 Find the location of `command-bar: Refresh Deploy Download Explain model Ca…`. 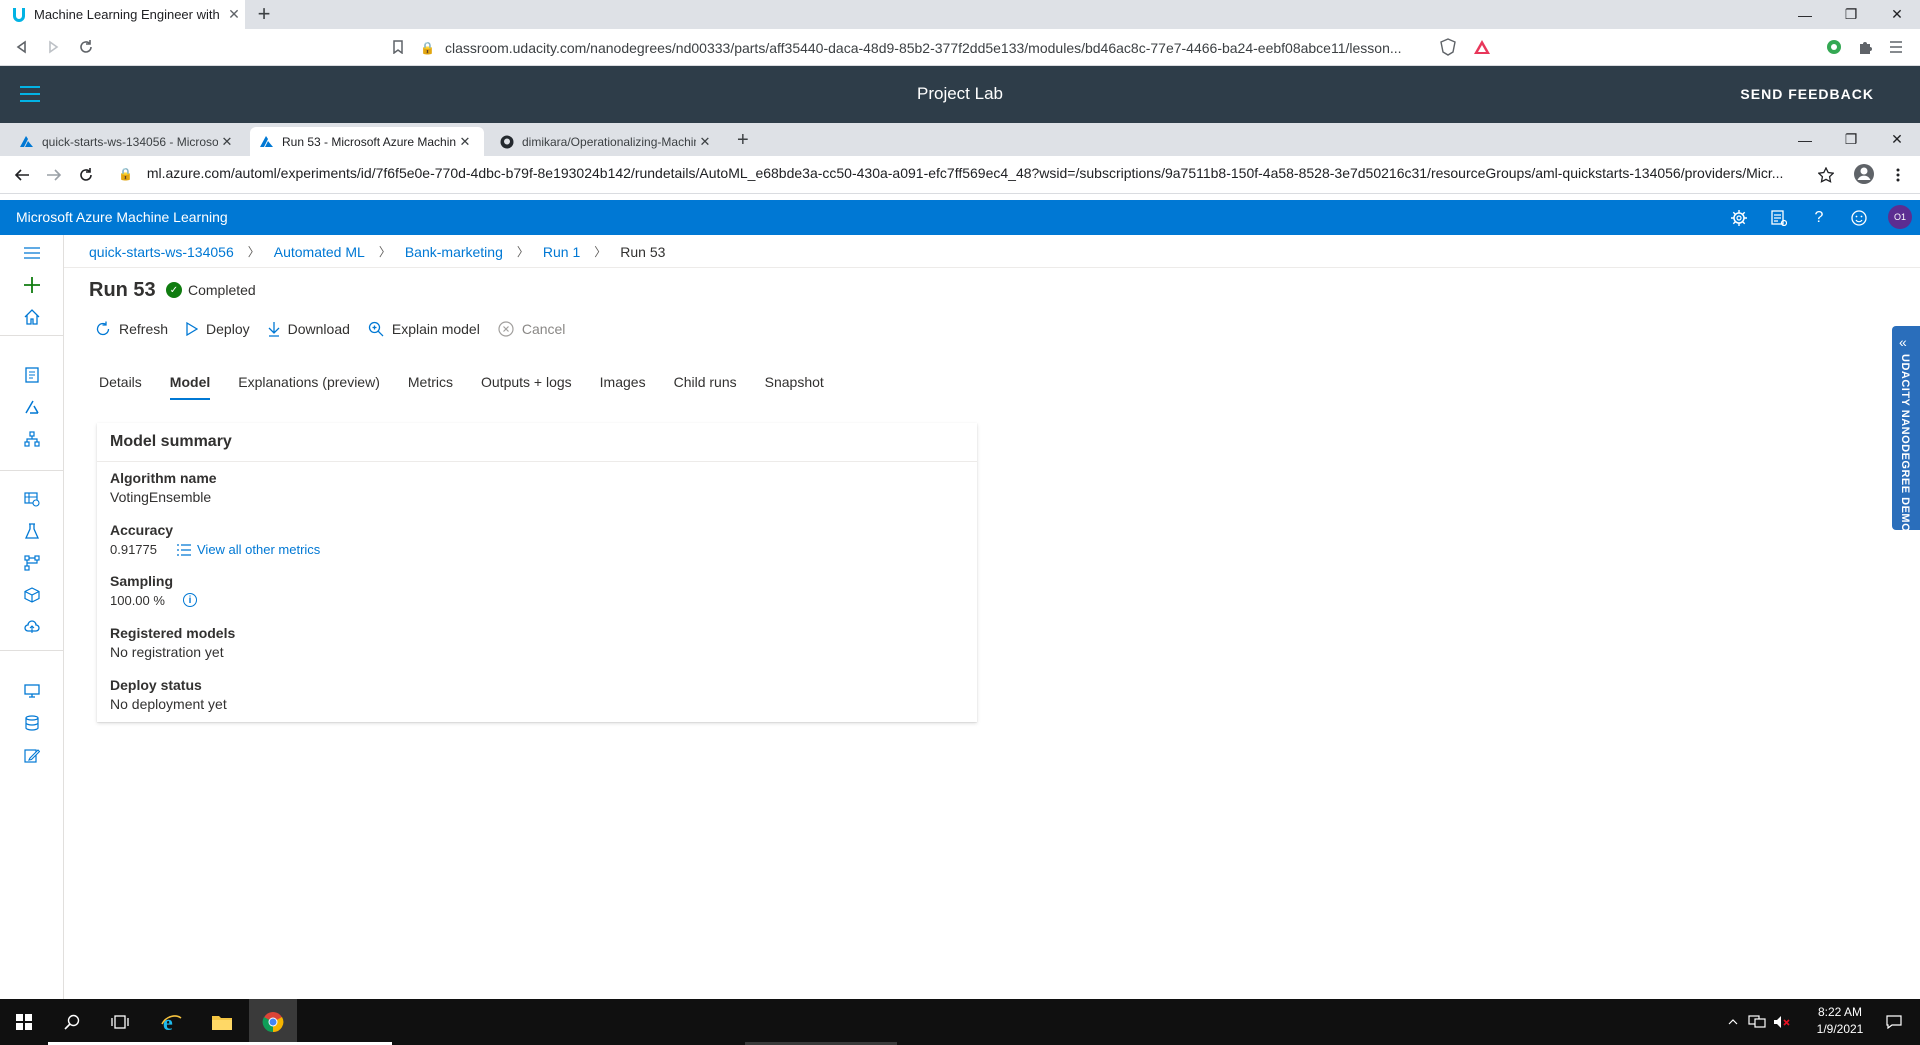

command-bar: Refresh Deploy Download Explain model Ca… is located at coordinates (339, 329).